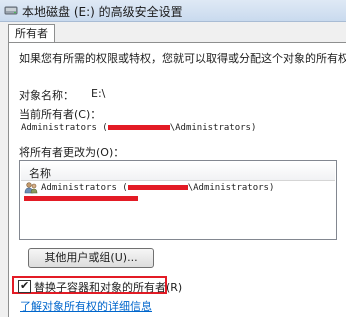 This screenshot has width=346, height=317. Describe the element at coordinates (40, 173) in the screenshot. I see `name-column-label: 名称` at that location.